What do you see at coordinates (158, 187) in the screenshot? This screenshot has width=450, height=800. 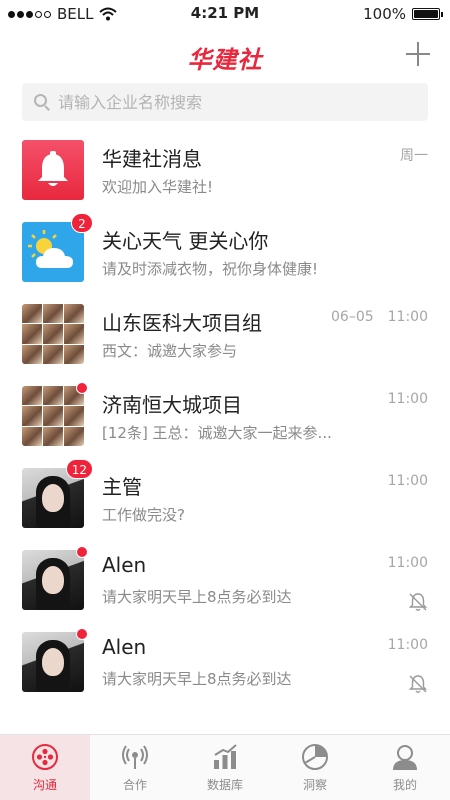 I see `chat-preview: 欢迎加入华建社!` at bounding box center [158, 187].